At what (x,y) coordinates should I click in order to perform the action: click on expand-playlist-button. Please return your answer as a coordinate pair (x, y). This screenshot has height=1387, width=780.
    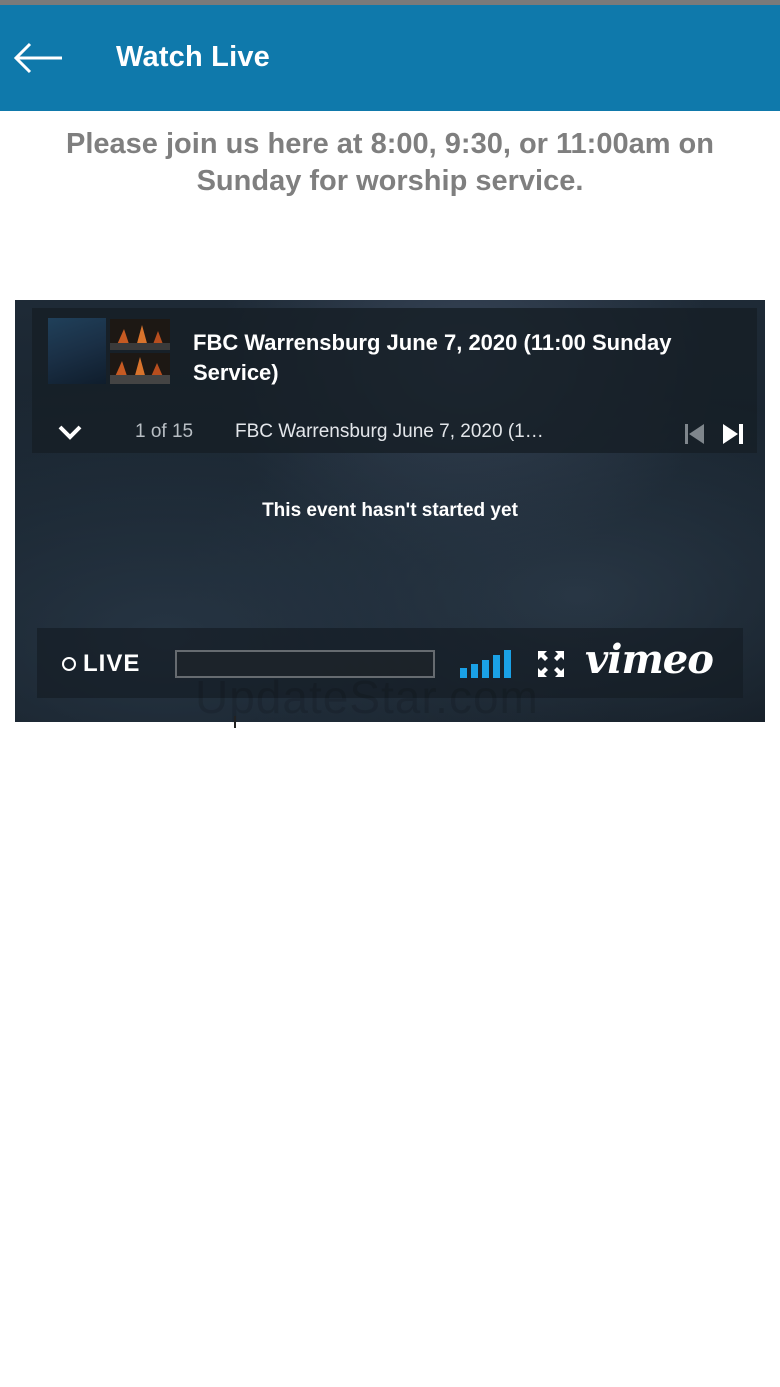
    Looking at the image, I should click on (70, 432).